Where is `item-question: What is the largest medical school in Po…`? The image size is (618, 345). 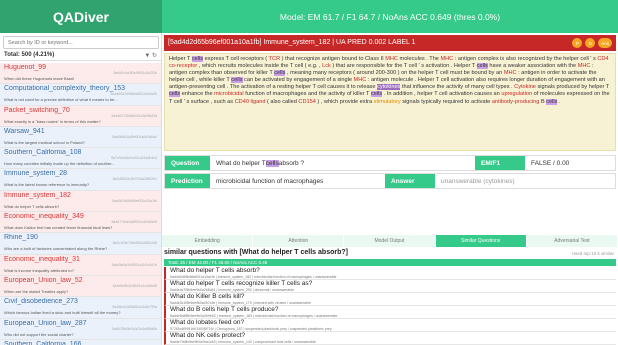 item-question: What is the largest medical school in Po… is located at coordinates (44, 142).